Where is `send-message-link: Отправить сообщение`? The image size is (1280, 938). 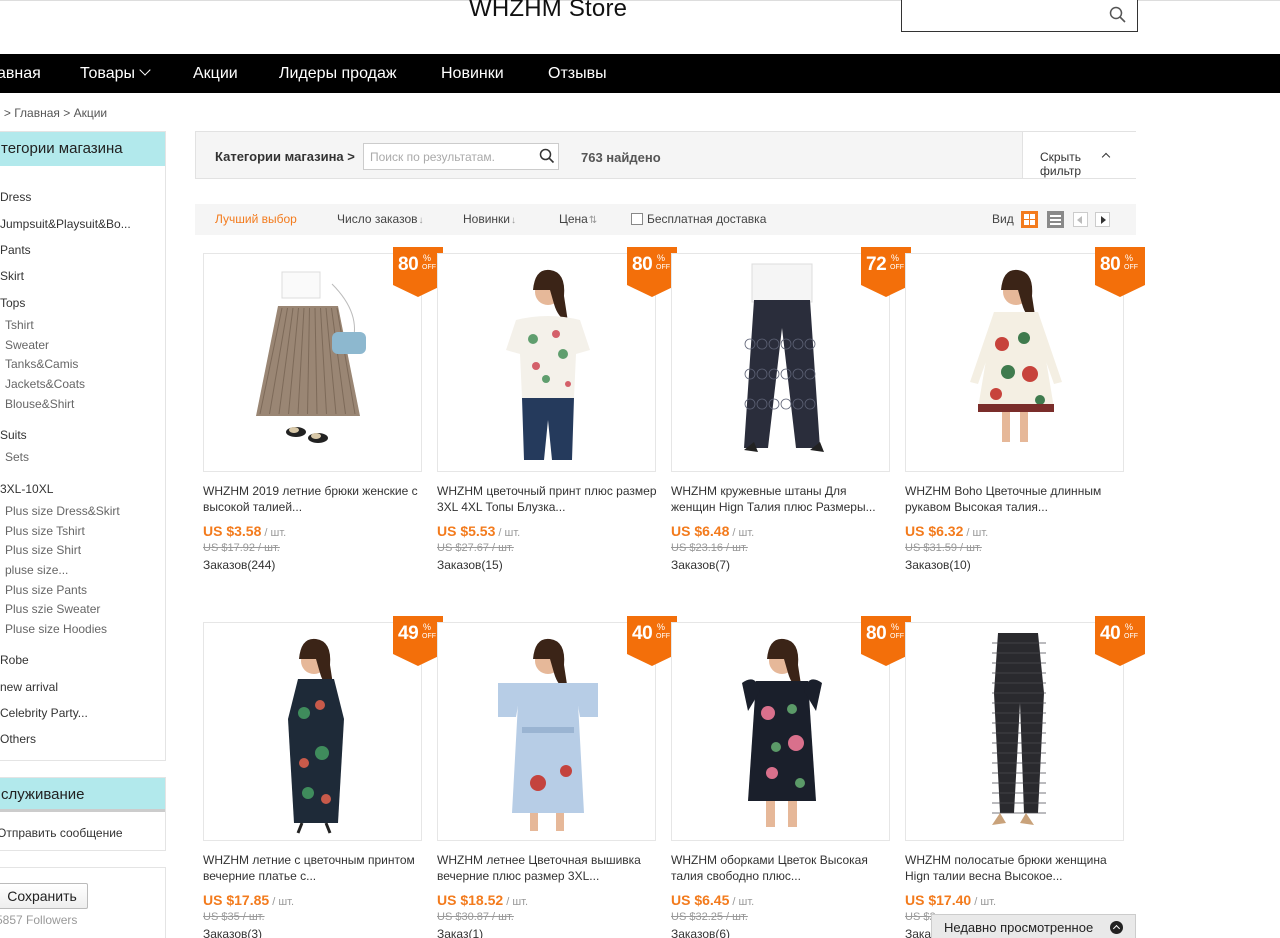
send-message-link: Отправить сообщение is located at coordinates (61, 833).